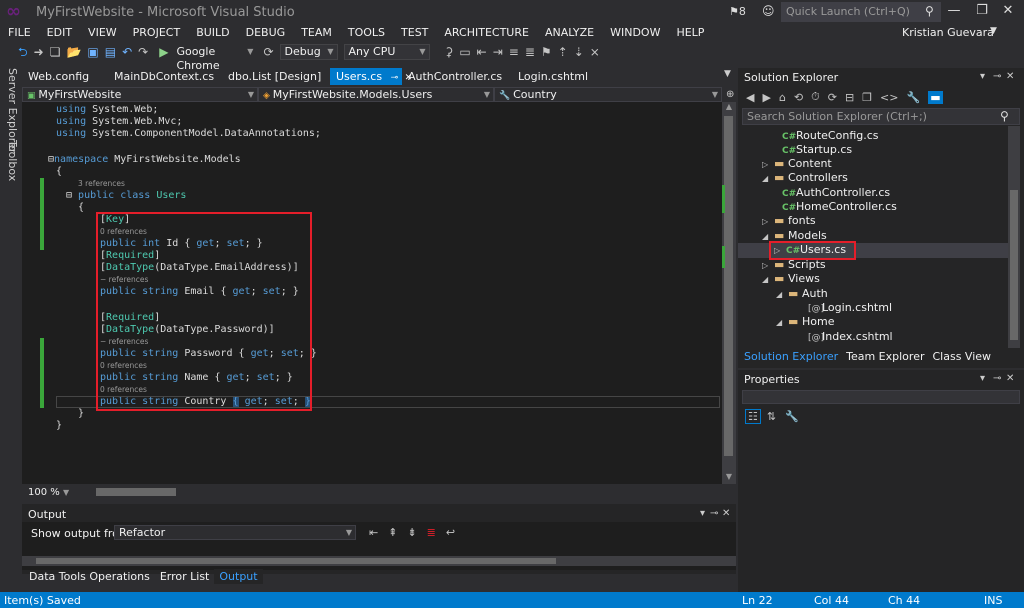 The image size is (1024, 608). What do you see at coordinates (961, 357) in the screenshot?
I see `tab-class-view: Class View` at bounding box center [961, 357].